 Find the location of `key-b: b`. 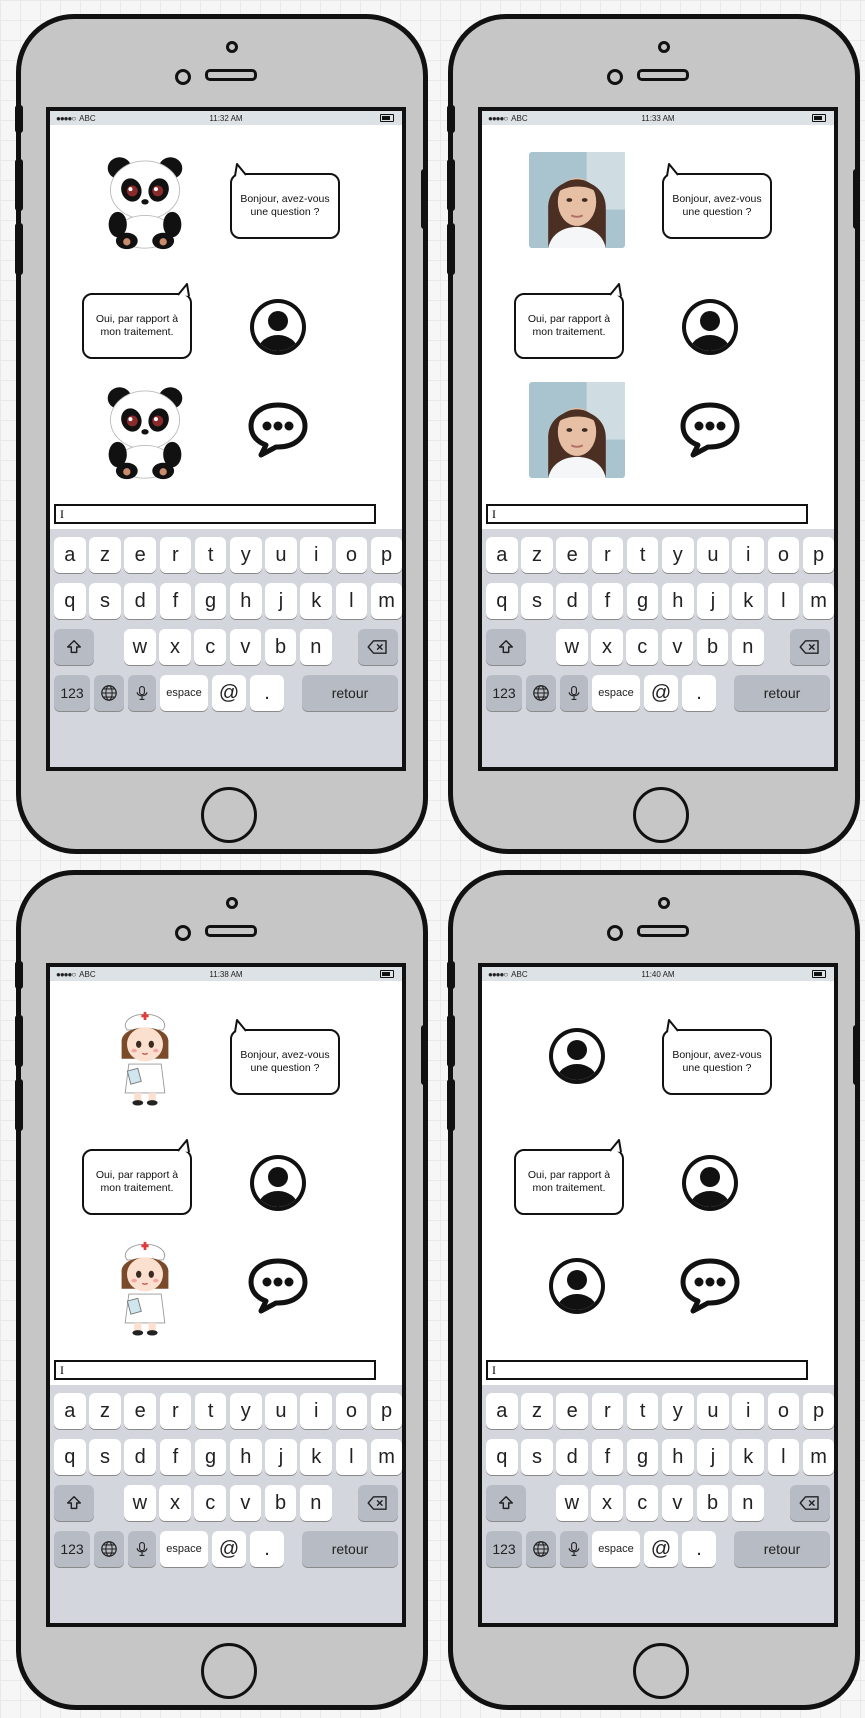

key-b: b is located at coordinates (280, 1503).